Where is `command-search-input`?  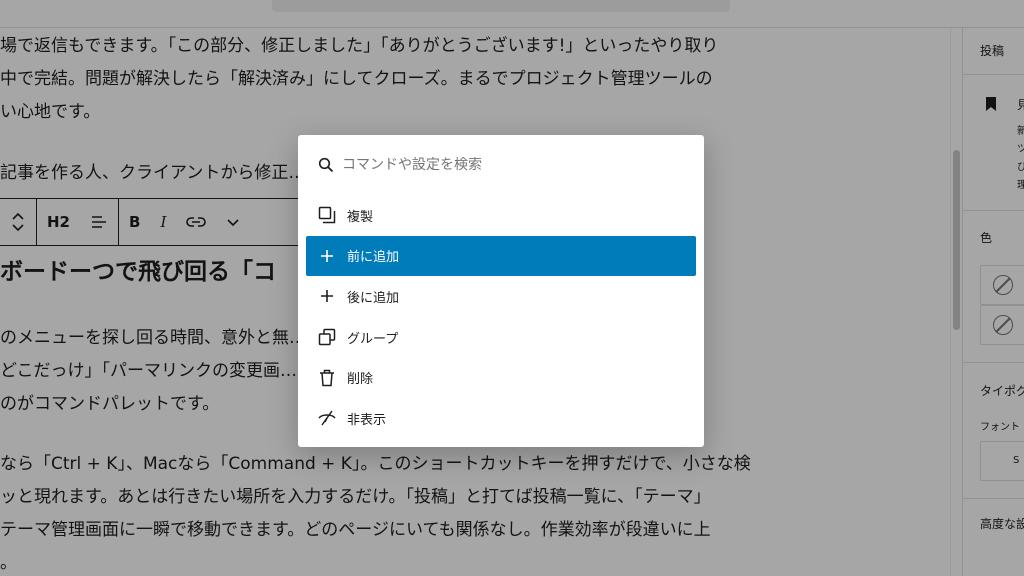
command-search-input is located at coordinates (512, 165).